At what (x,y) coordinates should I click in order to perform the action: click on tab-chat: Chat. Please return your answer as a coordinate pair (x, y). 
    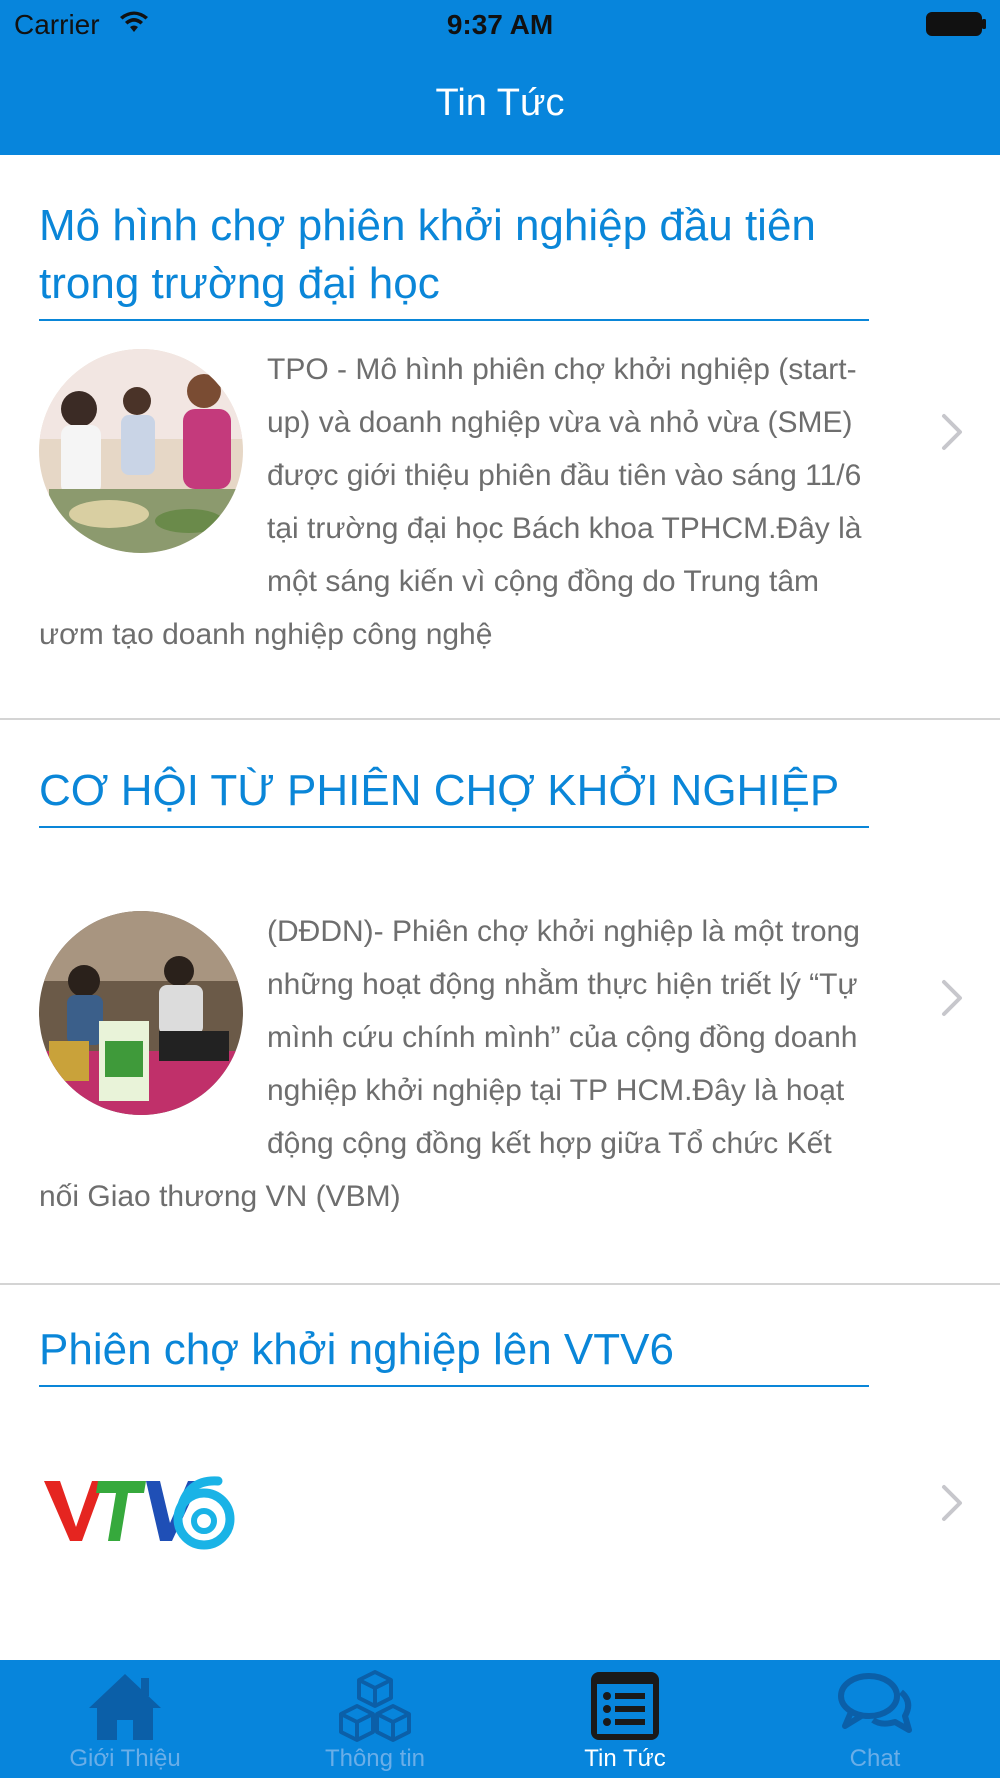
    Looking at the image, I should click on (875, 1719).